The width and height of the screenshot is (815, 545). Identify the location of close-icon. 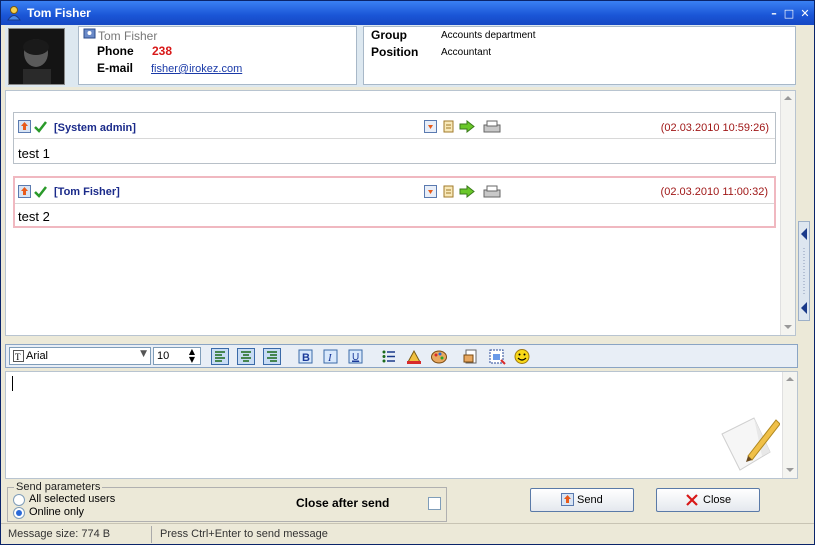
(692, 500).